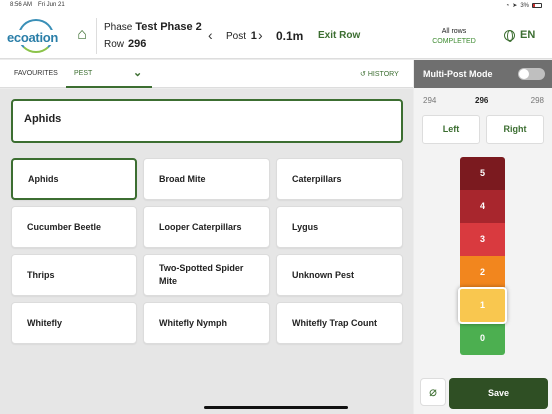 The image size is (552, 414). What do you see at coordinates (339, 35) in the screenshot?
I see `exit-row-button: Exit Row` at bounding box center [339, 35].